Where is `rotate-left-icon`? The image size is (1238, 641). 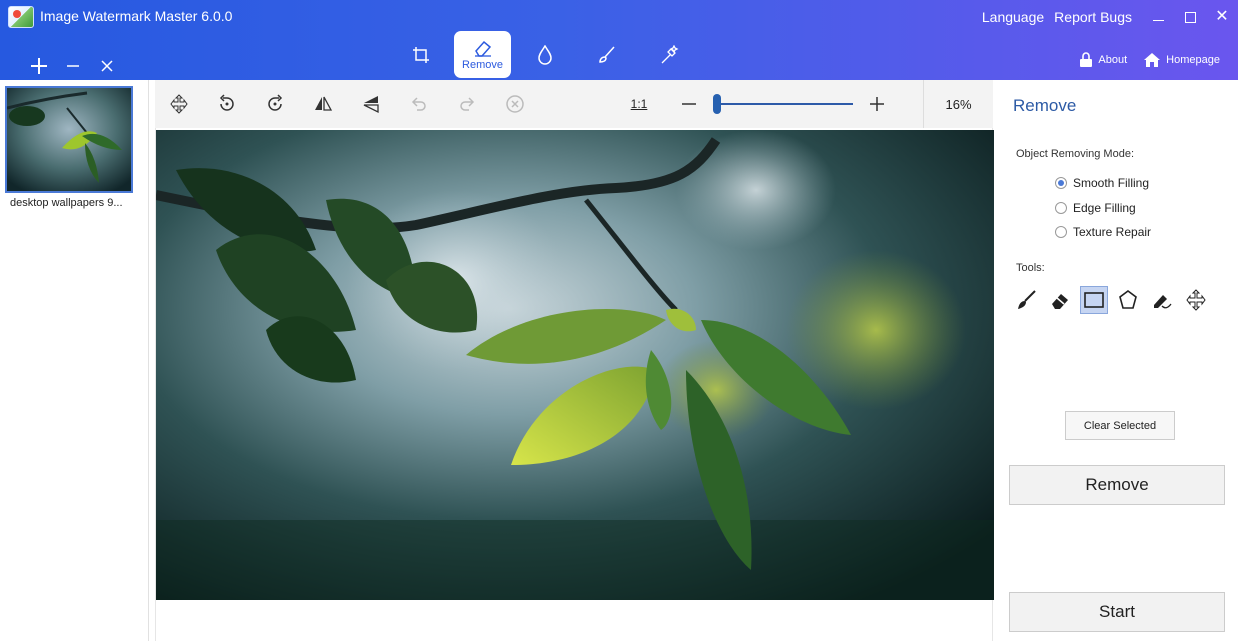 rotate-left-icon is located at coordinates (226, 102).